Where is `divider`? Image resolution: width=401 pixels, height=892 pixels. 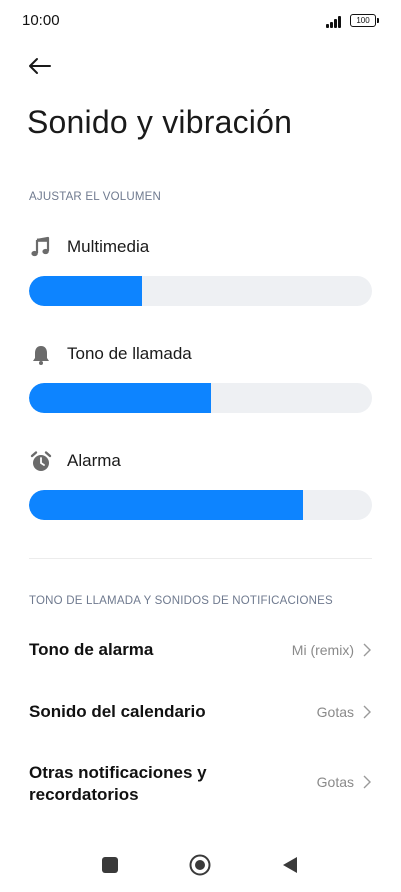 divider is located at coordinates (200, 558).